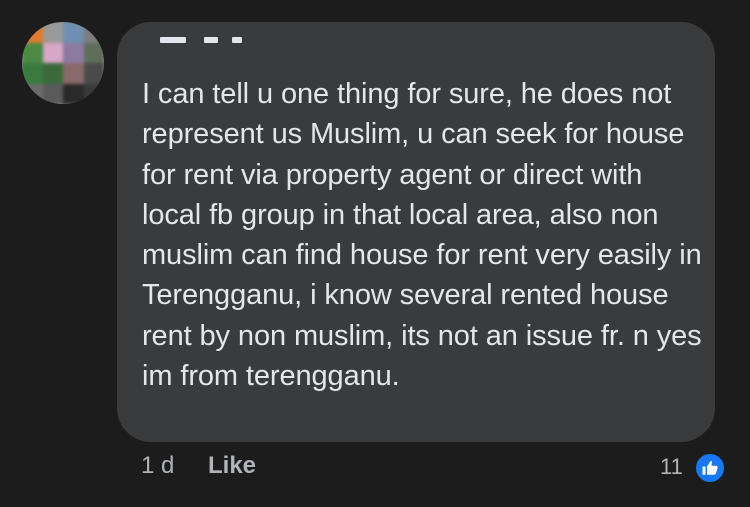 Image resolution: width=750 pixels, height=507 pixels. I want to click on avatar-pixelated-image, so click(63, 63).